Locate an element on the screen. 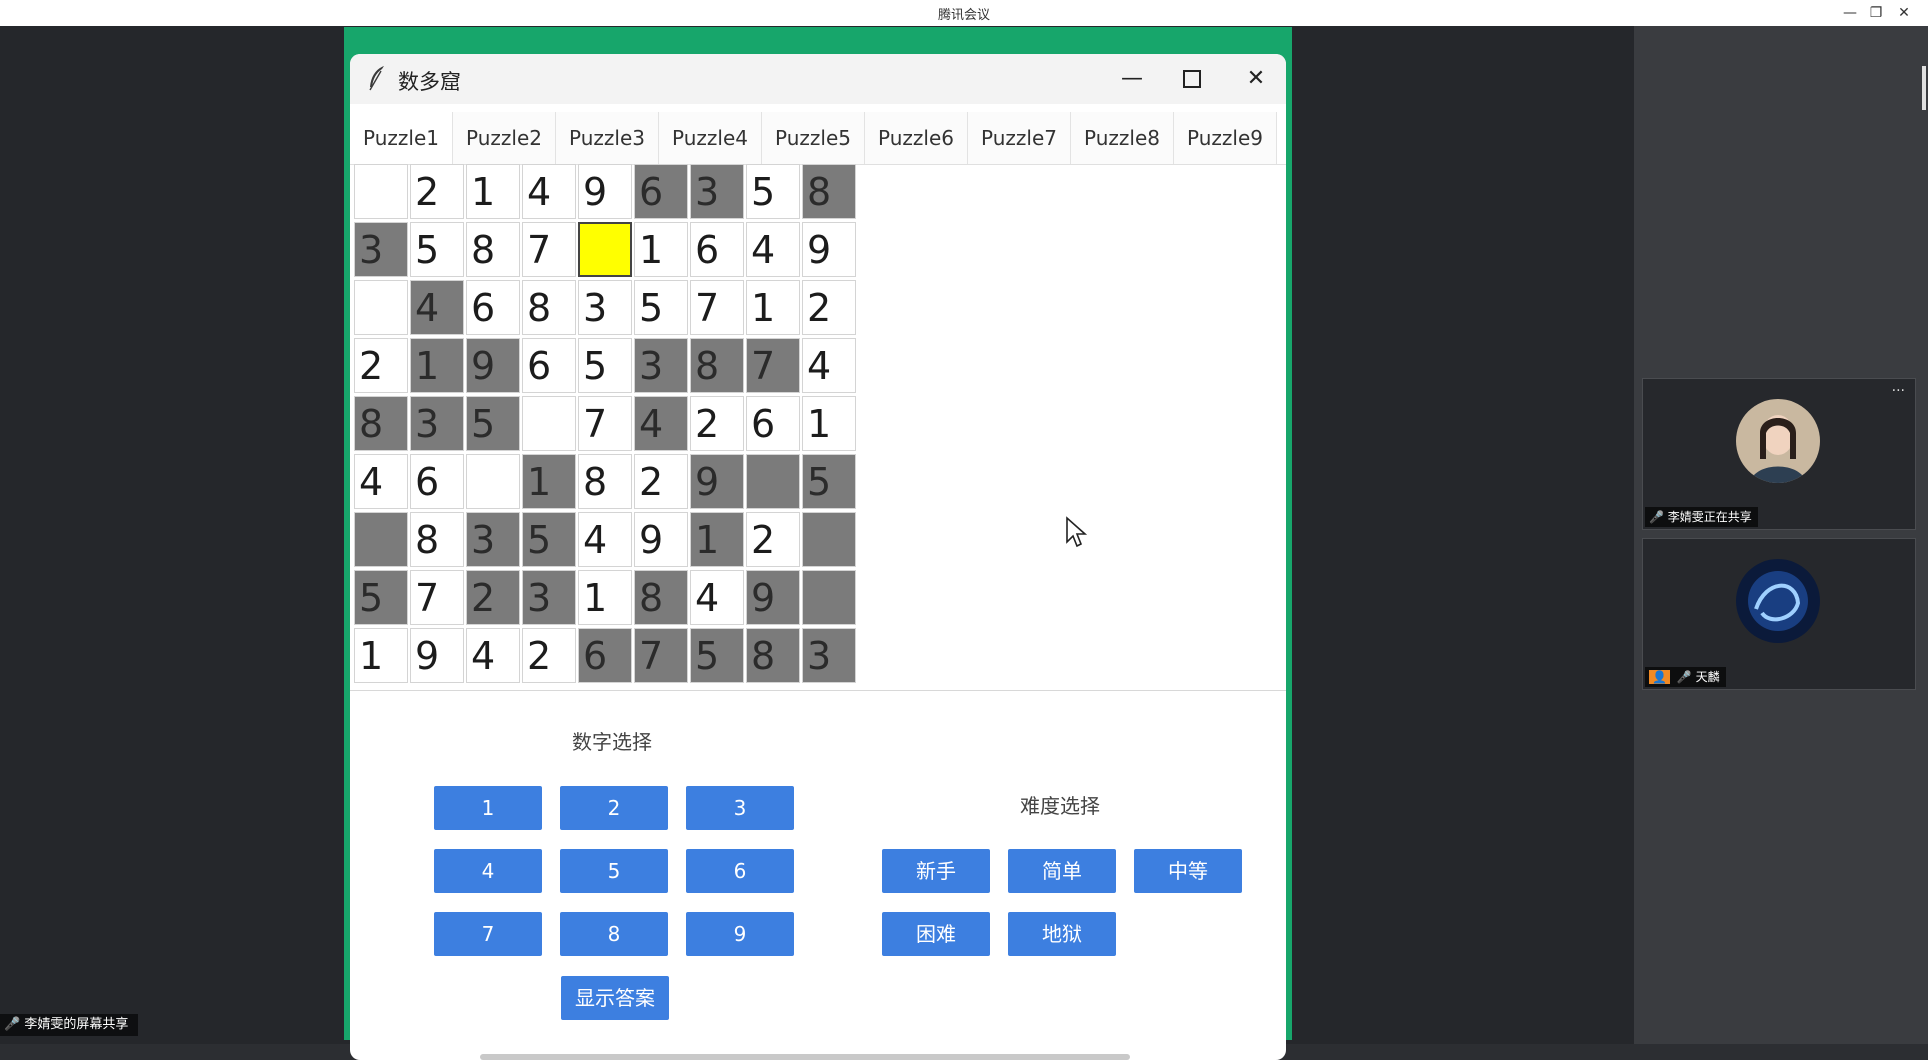 Image resolution: width=1928 pixels, height=1060 pixels. tab-puzzle-4: Puzzle4 is located at coordinates (710, 138).